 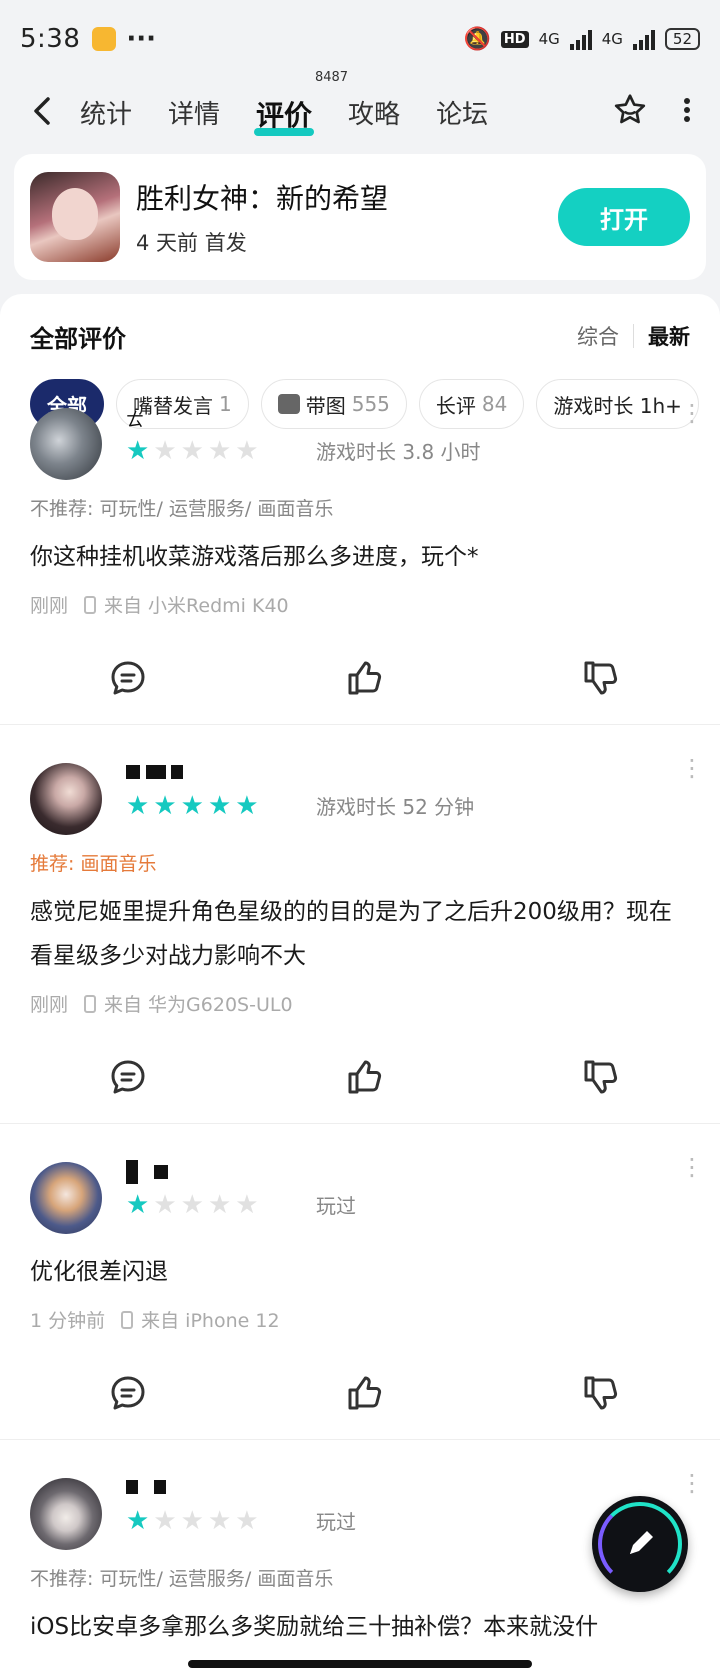 What do you see at coordinates (633, 336) in the screenshot?
I see `sort-divider` at bounding box center [633, 336].